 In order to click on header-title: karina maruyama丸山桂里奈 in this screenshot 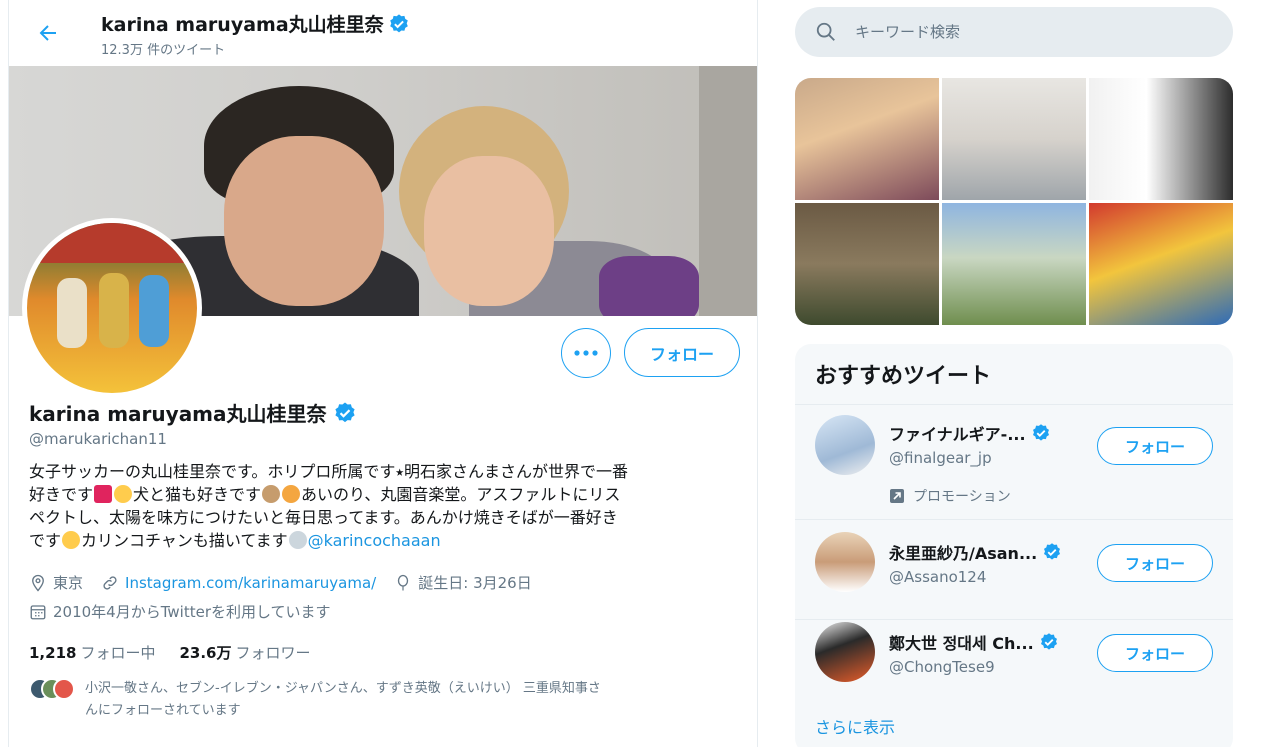, I will do `click(255, 23)`.